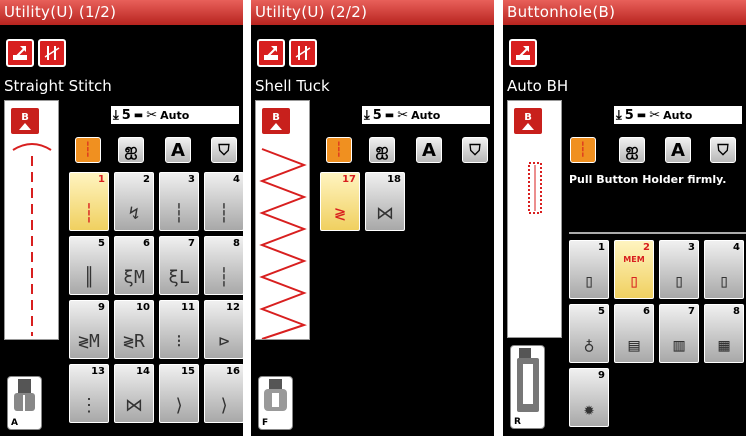 The height and width of the screenshot is (436, 746). What do you see at coordinates (179, 393) in the screenshot?
I see `stitch-button-15: 15 ⟩` at bounding box center [179, 393].